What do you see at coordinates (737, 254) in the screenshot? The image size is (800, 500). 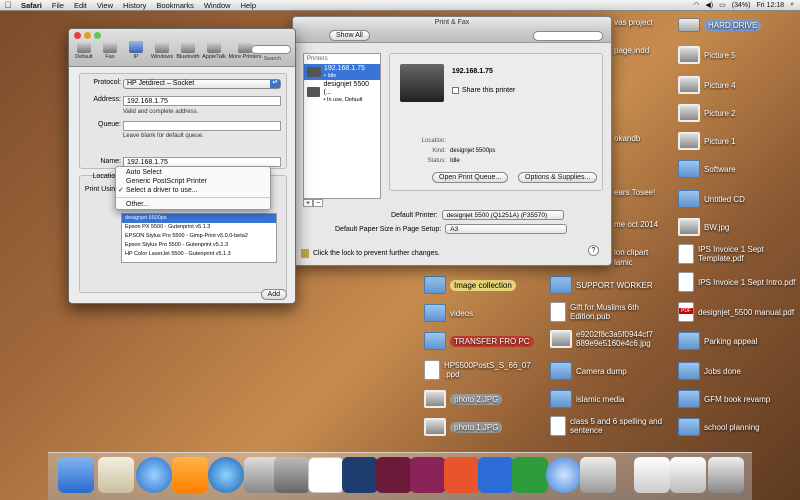 I see `desktop-item-ips-invoice-template: IPS Invoice 1 Sept Template.pdf` at bounding box center [737, 254].